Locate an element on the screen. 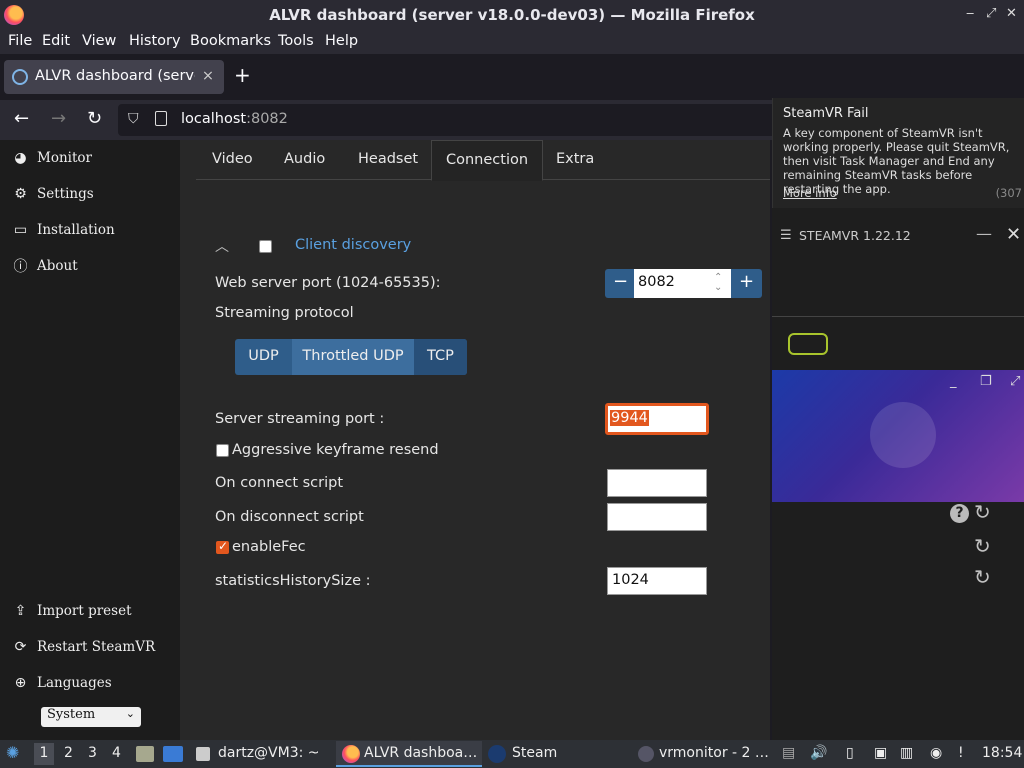  language-select: System ⌄ is located at coordinates (91, 717).